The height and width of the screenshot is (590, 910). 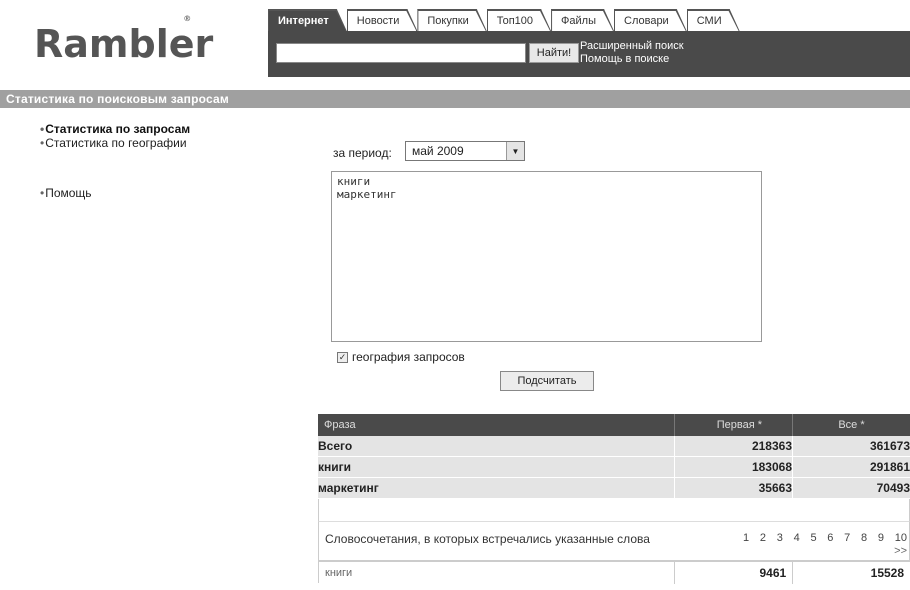 What do you see at coordinates (382, 20) in the screenshot?
I see `tab-news: Новости` at bounding box center [382, 20].